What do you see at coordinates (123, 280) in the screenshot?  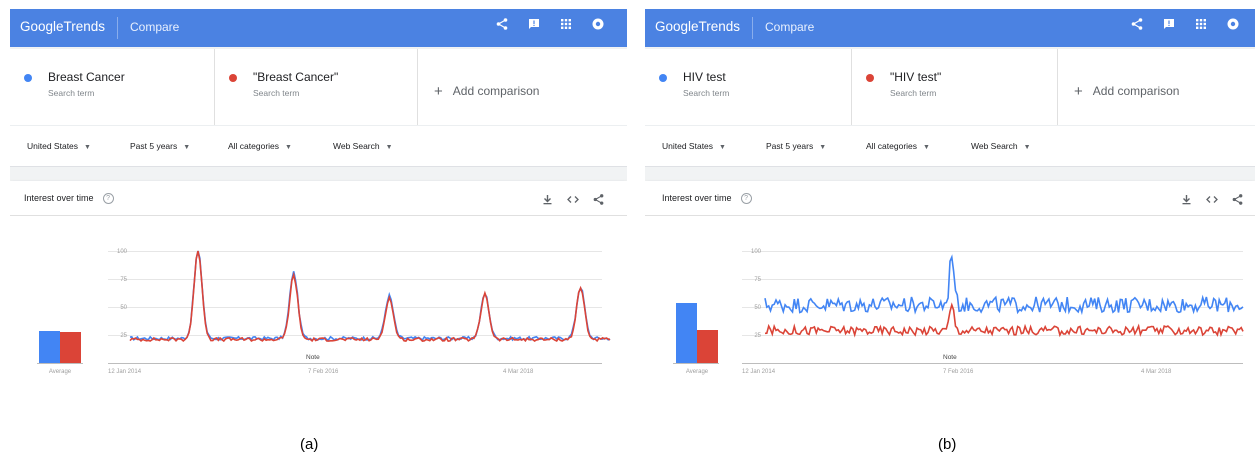 I see `y-tick-label: 75` at bounding box center [123, 280].